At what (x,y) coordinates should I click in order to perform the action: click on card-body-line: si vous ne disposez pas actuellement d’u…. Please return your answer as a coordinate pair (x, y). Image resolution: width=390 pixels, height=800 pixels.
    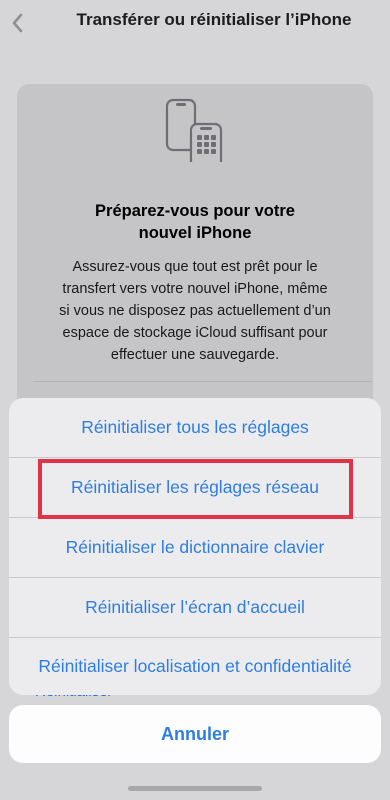
    Looking at the image, I should click on (195, 311).